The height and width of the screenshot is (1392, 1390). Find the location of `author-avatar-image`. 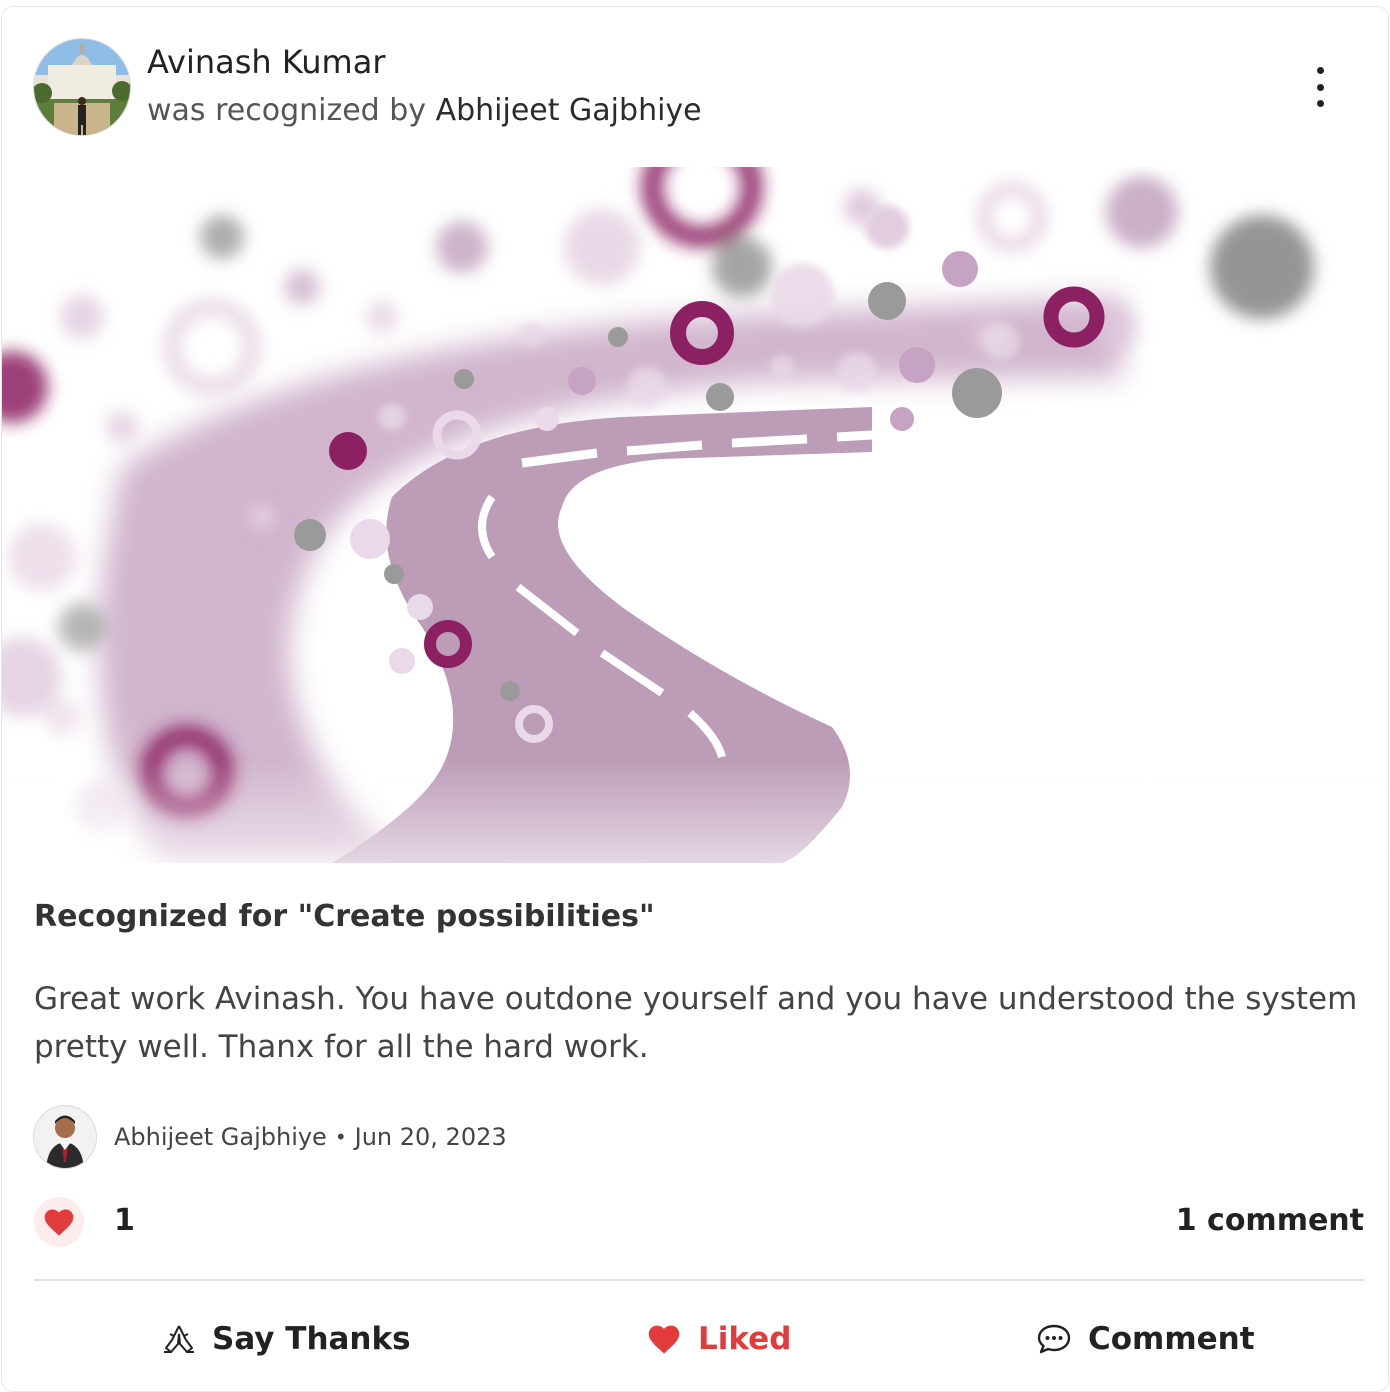

author-avatar-image is located at coordinates (65, 1137).